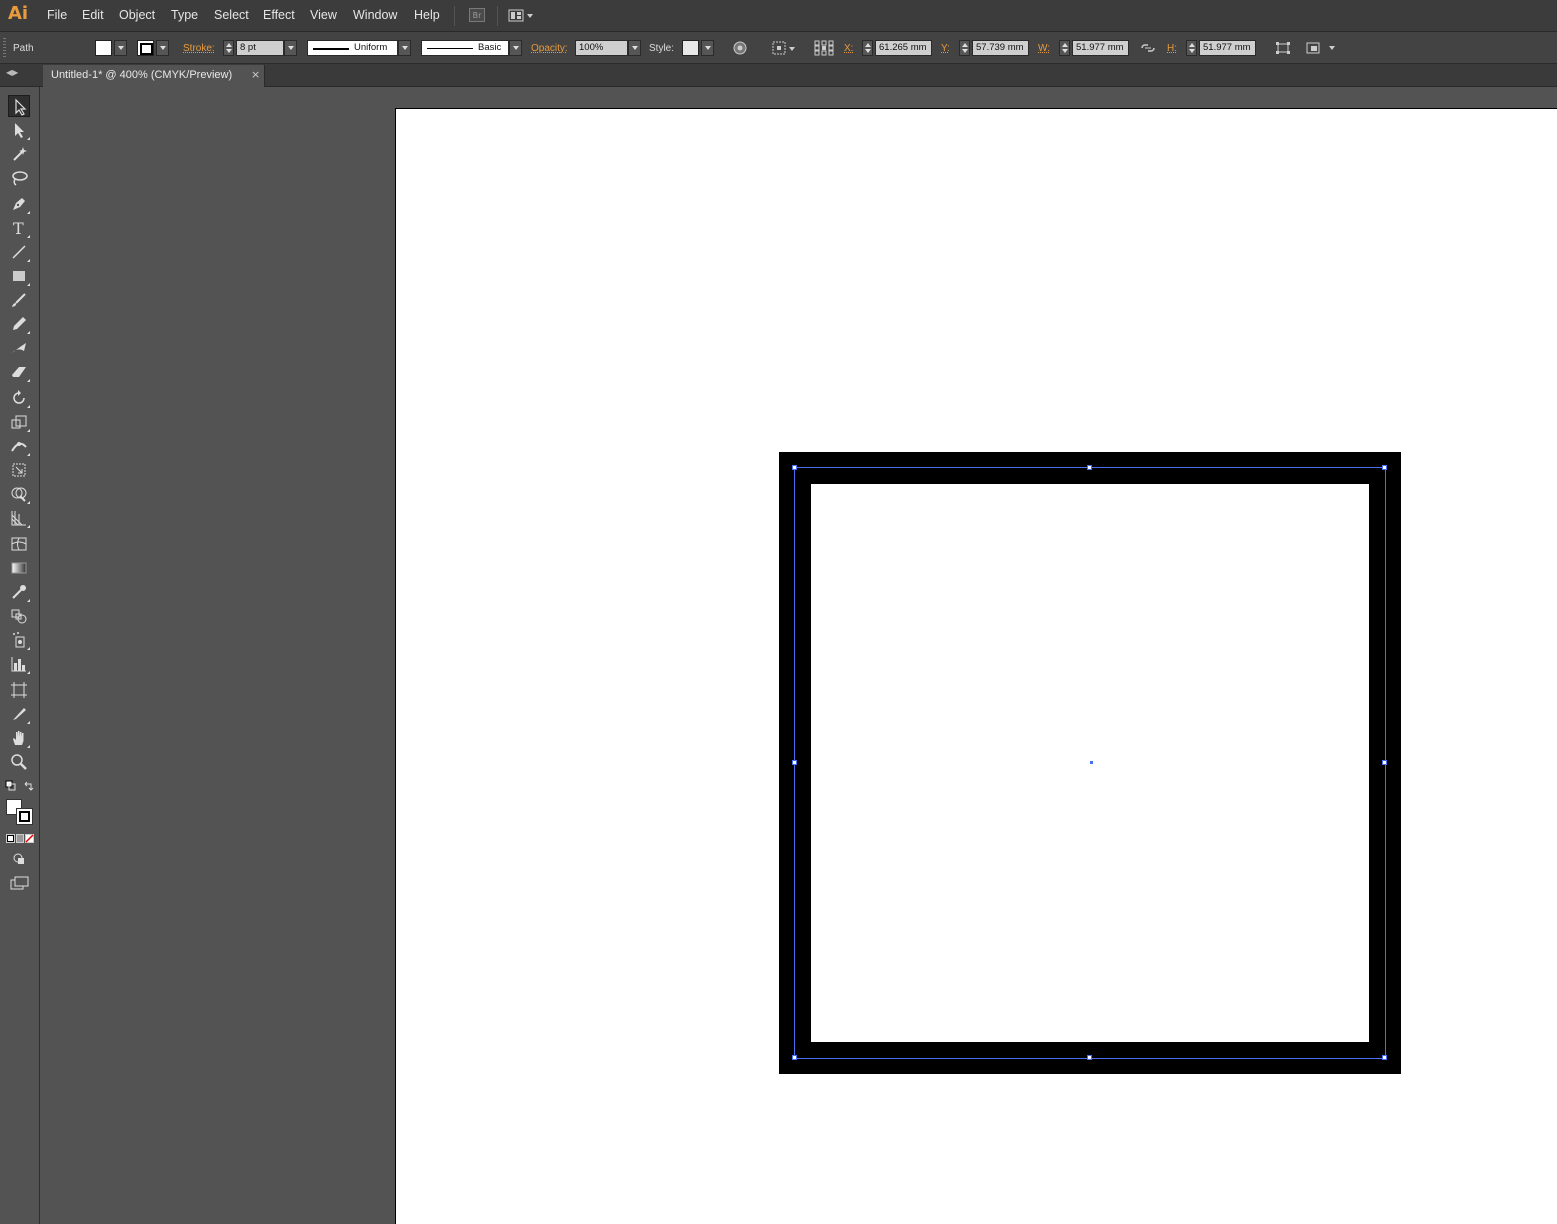 The image size is (1557, 1224). I want to click on reference-point-button, so click(824, 48).